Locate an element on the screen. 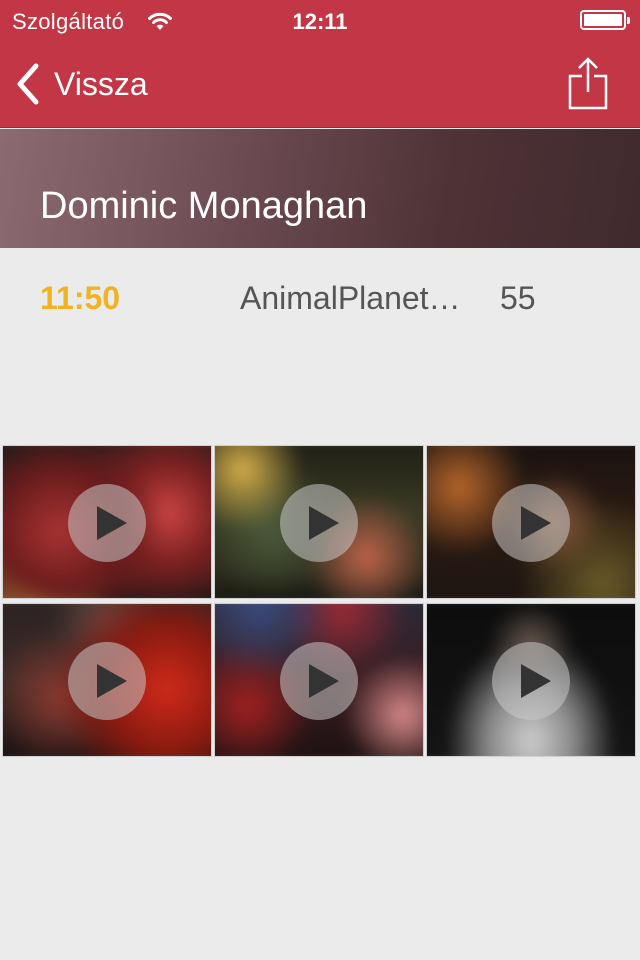  navigation-bar: Vissza is located at coordinates (320, 84).